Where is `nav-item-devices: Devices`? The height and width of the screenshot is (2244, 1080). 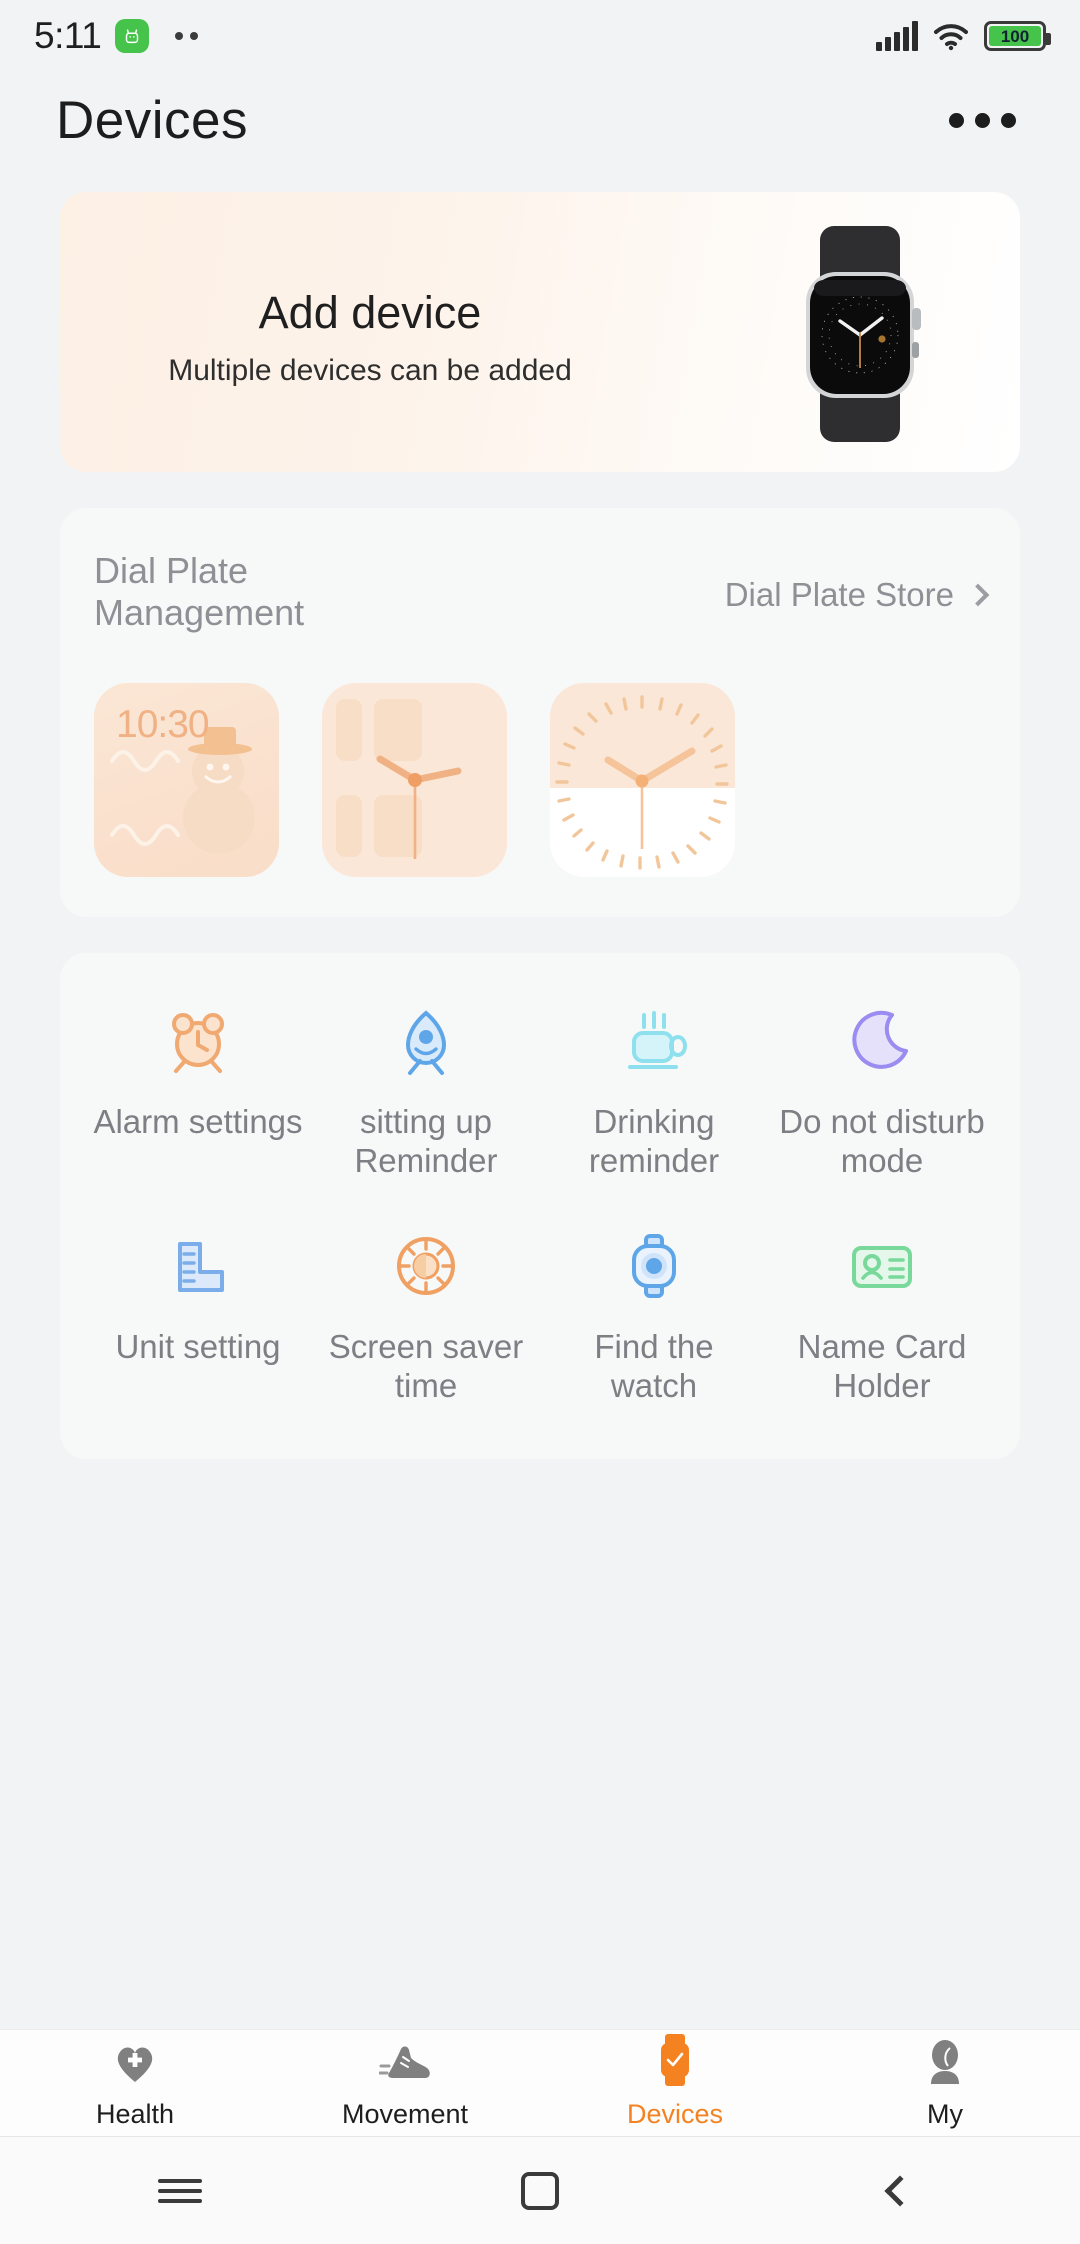
nav-item-devices: Devices is located at coordinates (675, 2082).